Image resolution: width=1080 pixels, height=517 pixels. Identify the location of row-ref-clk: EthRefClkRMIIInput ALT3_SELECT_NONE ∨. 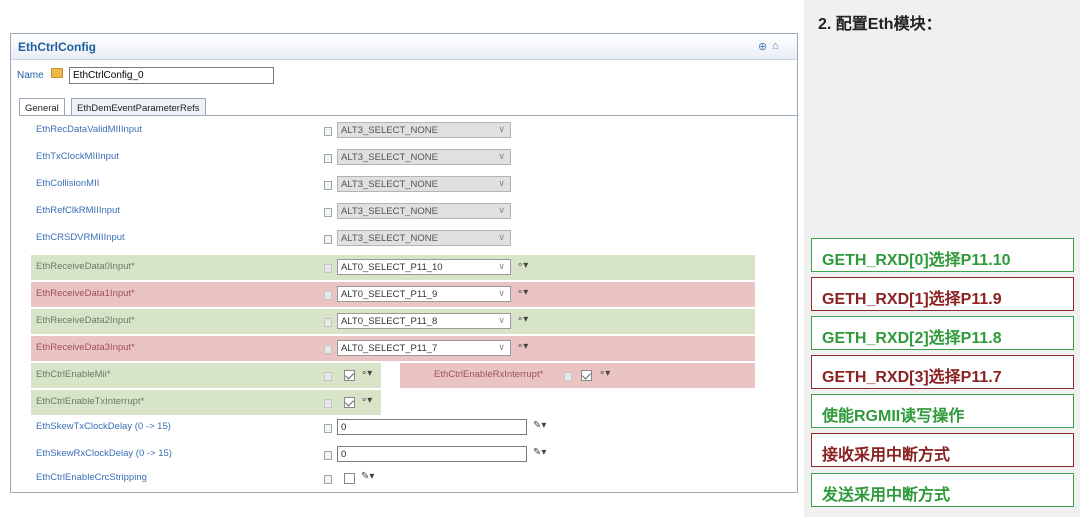
(281, 211).